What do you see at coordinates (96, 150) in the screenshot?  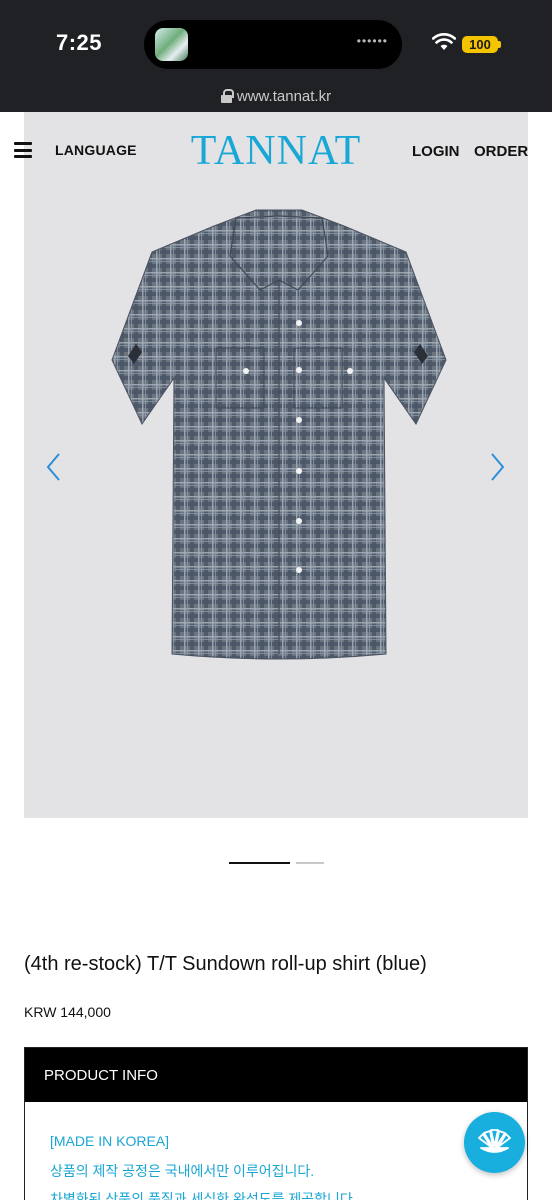 I see `language-link: LANGUAGE` at bounding box center [96, 150].